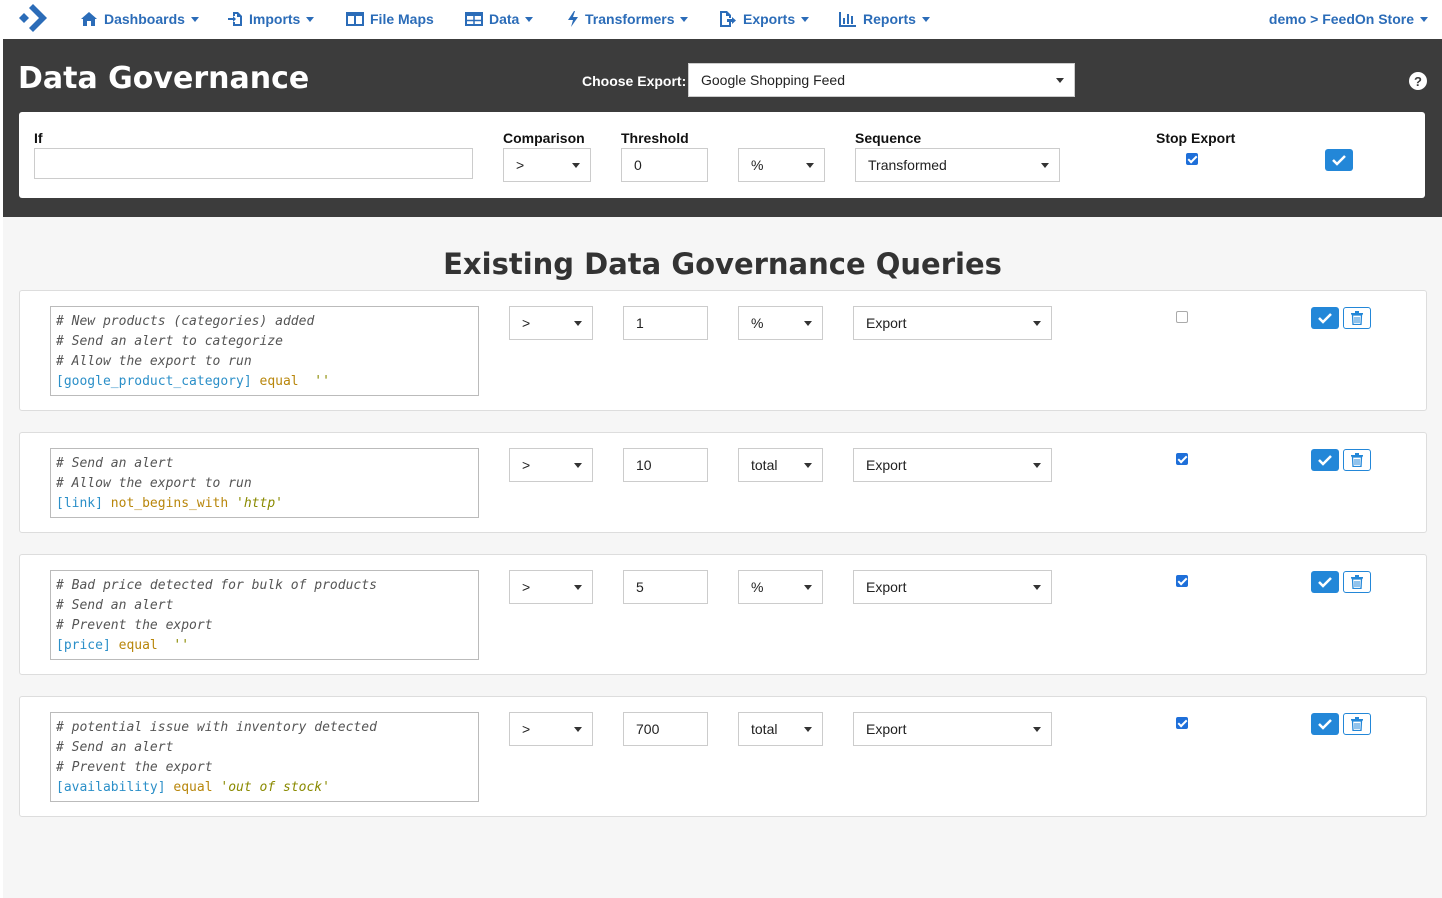  What do you see at coordinates (499, 19) in the screenshot?
I see `nav-data: Data` at bounding box center [499, 19].